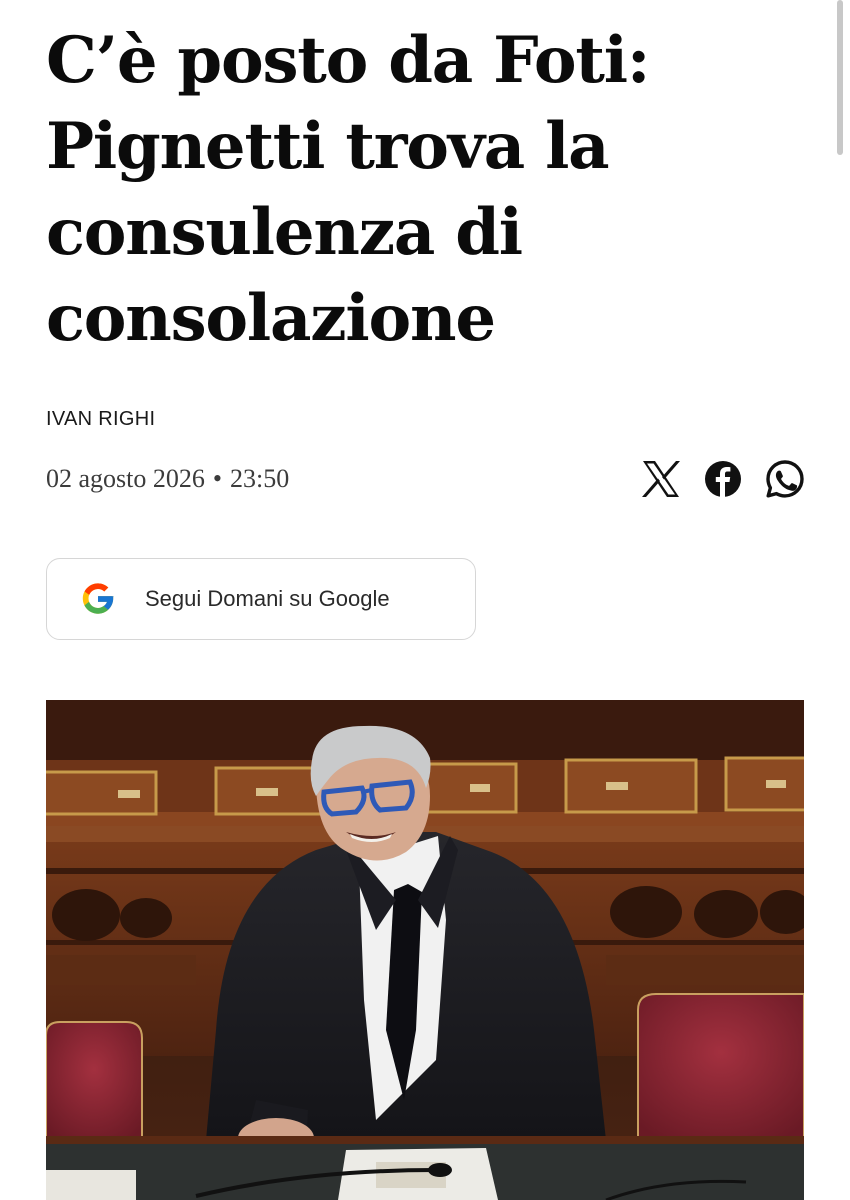  What do you see at coordinates (260, 478) in the screenshot?
I see `publish-time: 23:50` at bounding box center [260, 478].